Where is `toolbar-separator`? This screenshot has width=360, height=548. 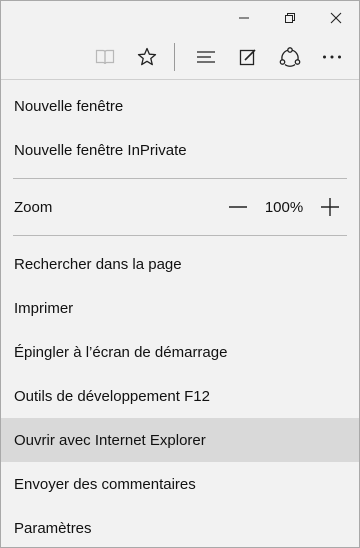
toolbar-separator is located at coordinates (174, 57).